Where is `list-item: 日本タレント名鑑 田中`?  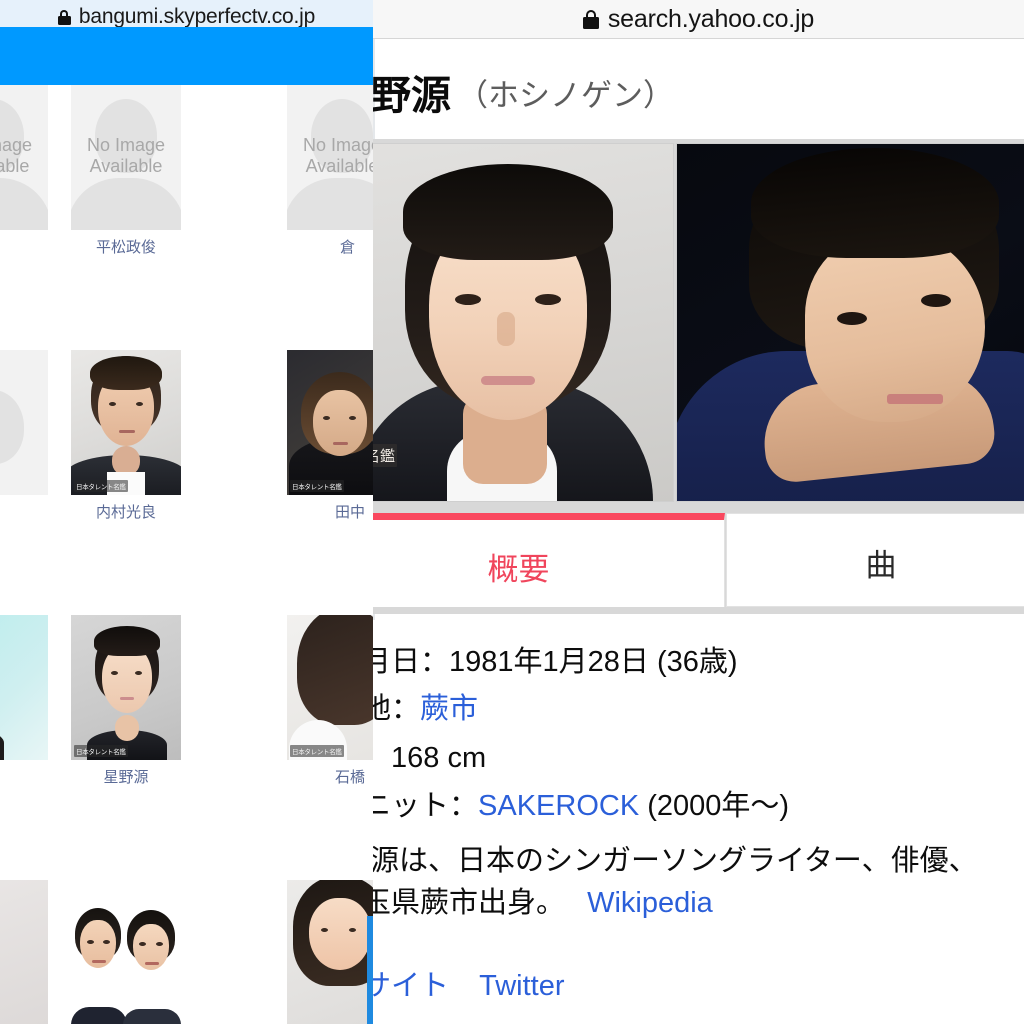 list-item: 日本タレント名鑑 田中 is located at coordinates (330, 436).